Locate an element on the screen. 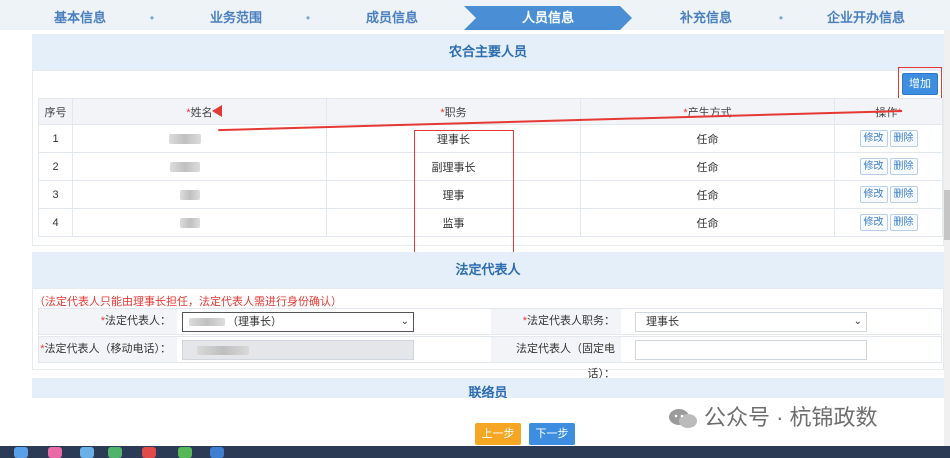 This screenshot has width=950, height=458. step-personnel-info: 人员信息 is located at coordinates (548, 18).